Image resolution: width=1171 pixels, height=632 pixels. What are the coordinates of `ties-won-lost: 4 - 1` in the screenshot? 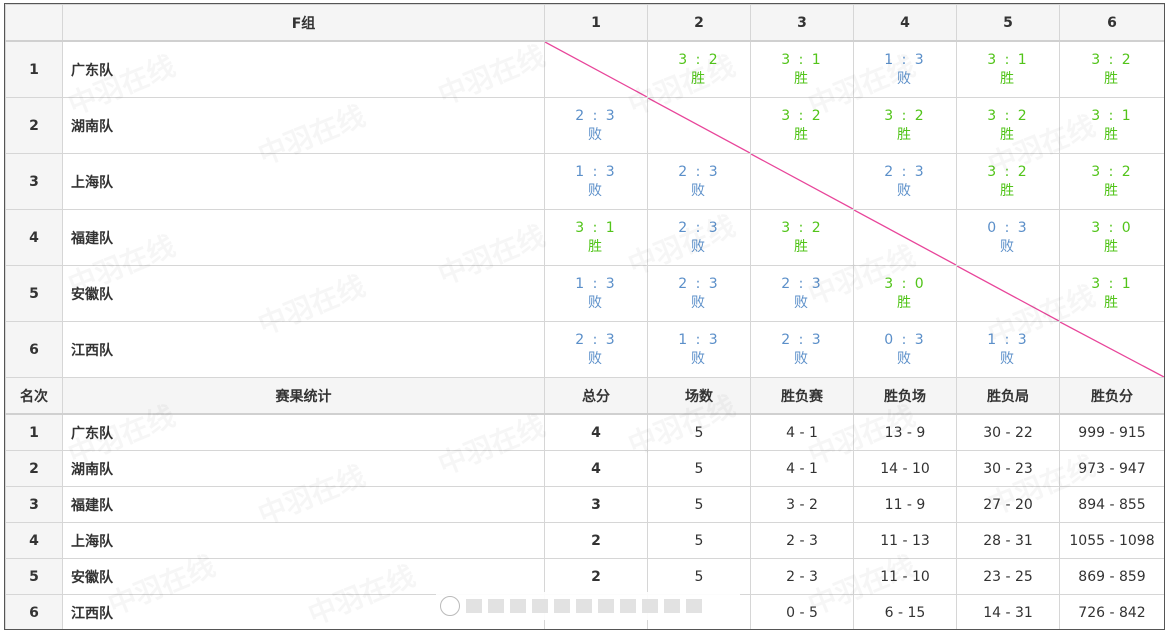 It's located at (802, 432).